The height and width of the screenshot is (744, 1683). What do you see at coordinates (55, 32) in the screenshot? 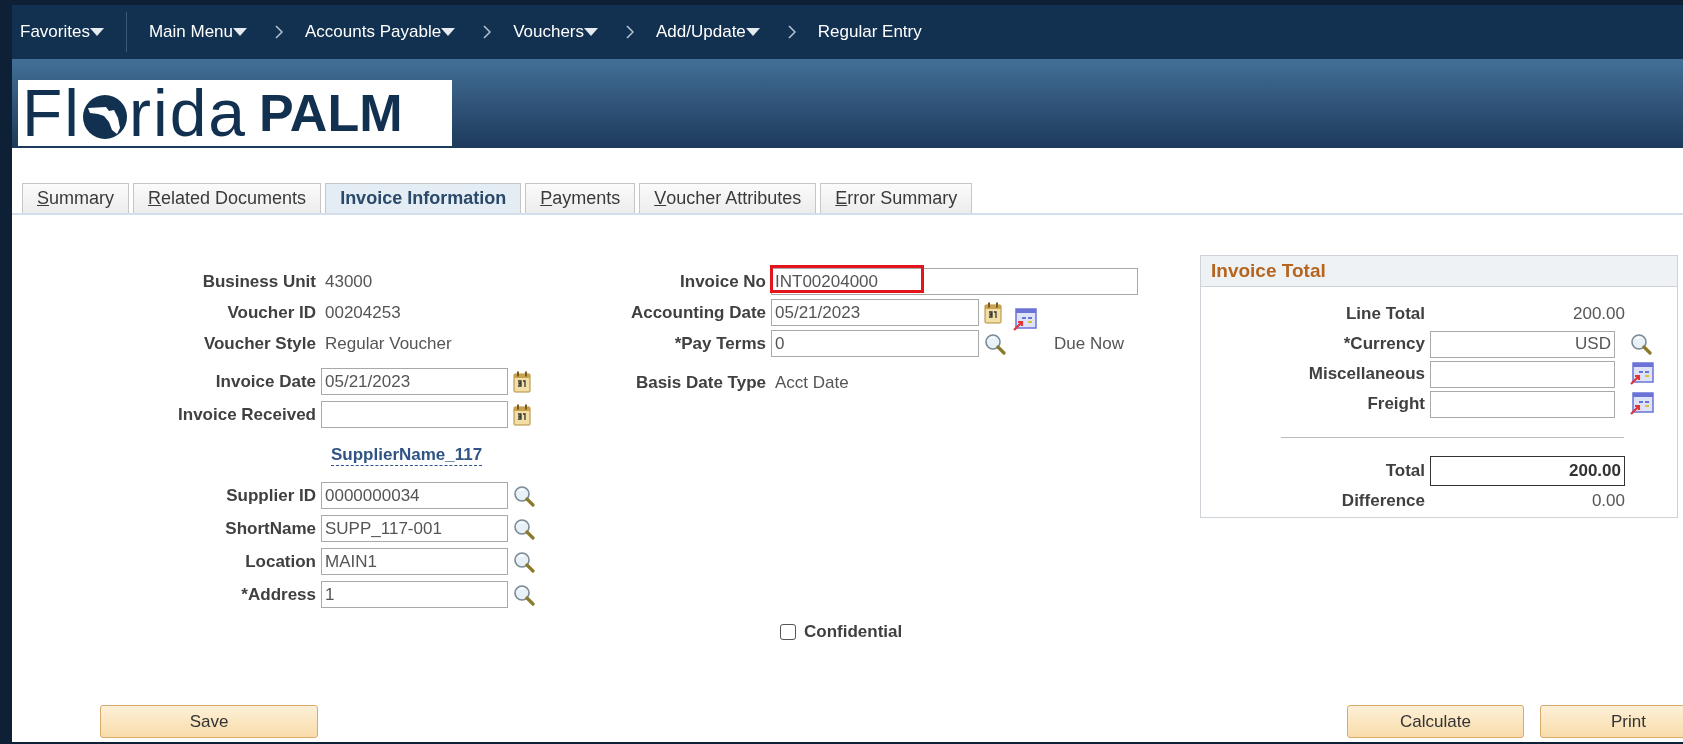
I see `nav-menu-item: Favorites` at bounding box center [55, 32].